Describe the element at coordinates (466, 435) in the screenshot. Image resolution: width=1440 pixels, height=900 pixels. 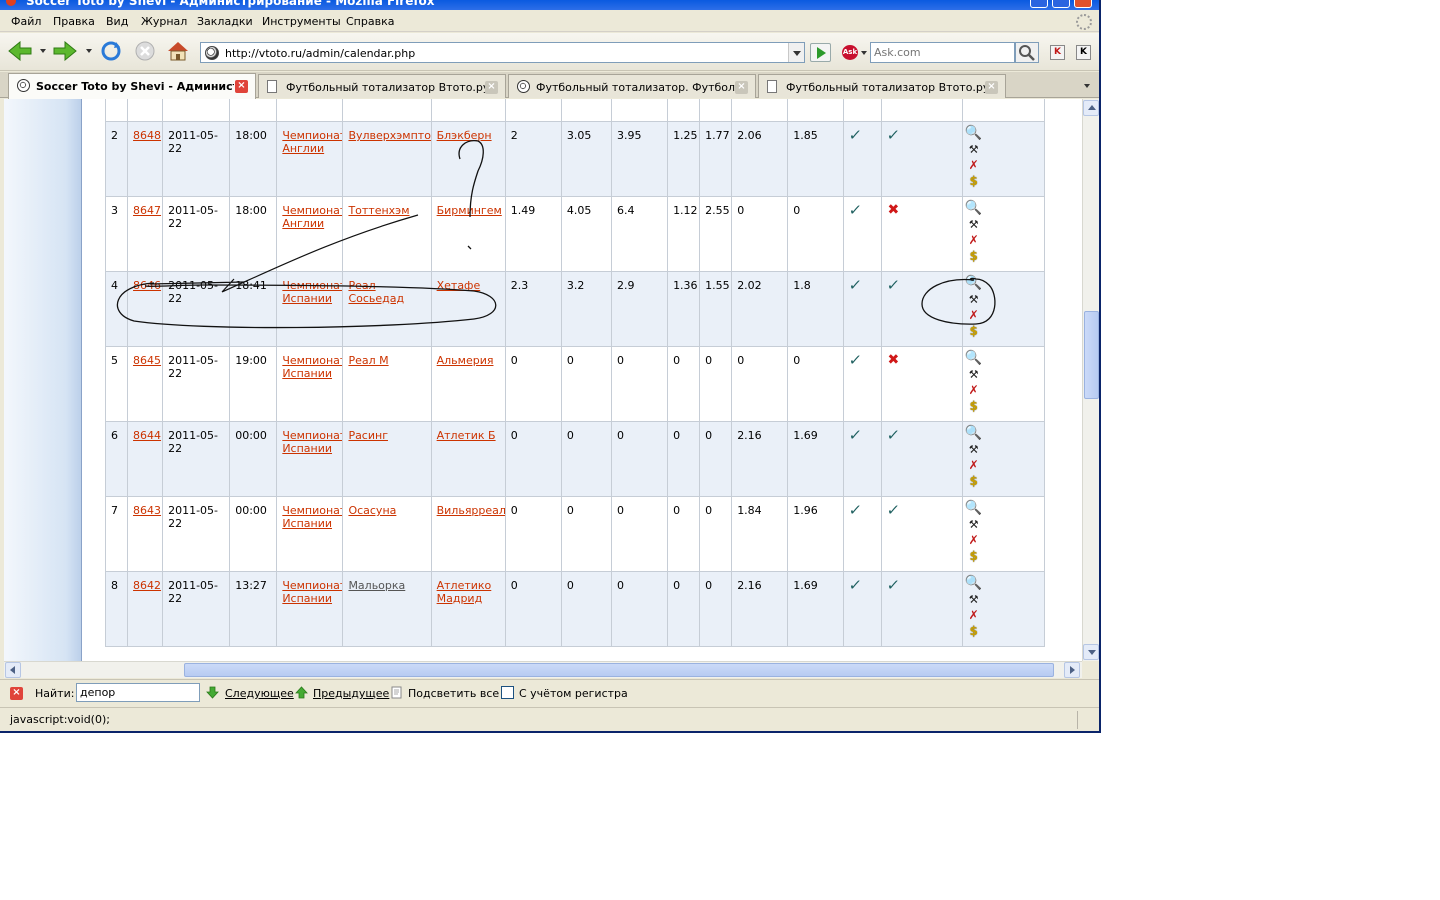
I see `away-team-link: Атлетик Б` at that location.